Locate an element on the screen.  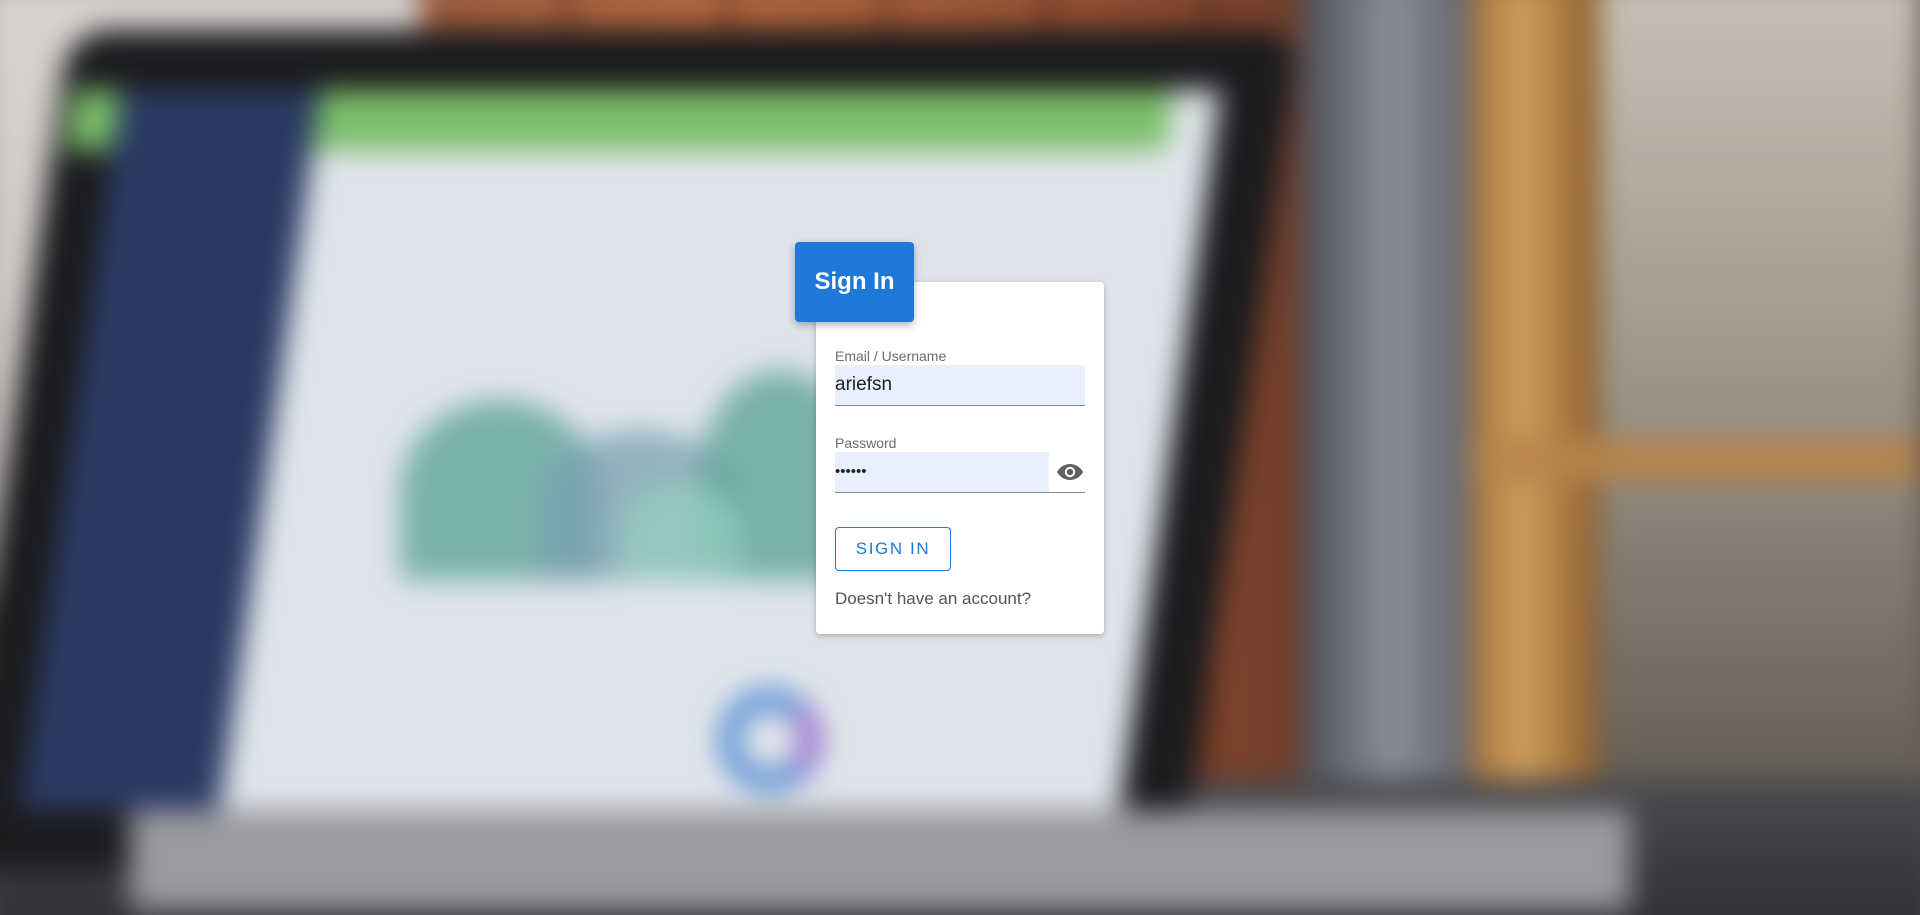
password-label: Password is located at coordinates (866, 443).